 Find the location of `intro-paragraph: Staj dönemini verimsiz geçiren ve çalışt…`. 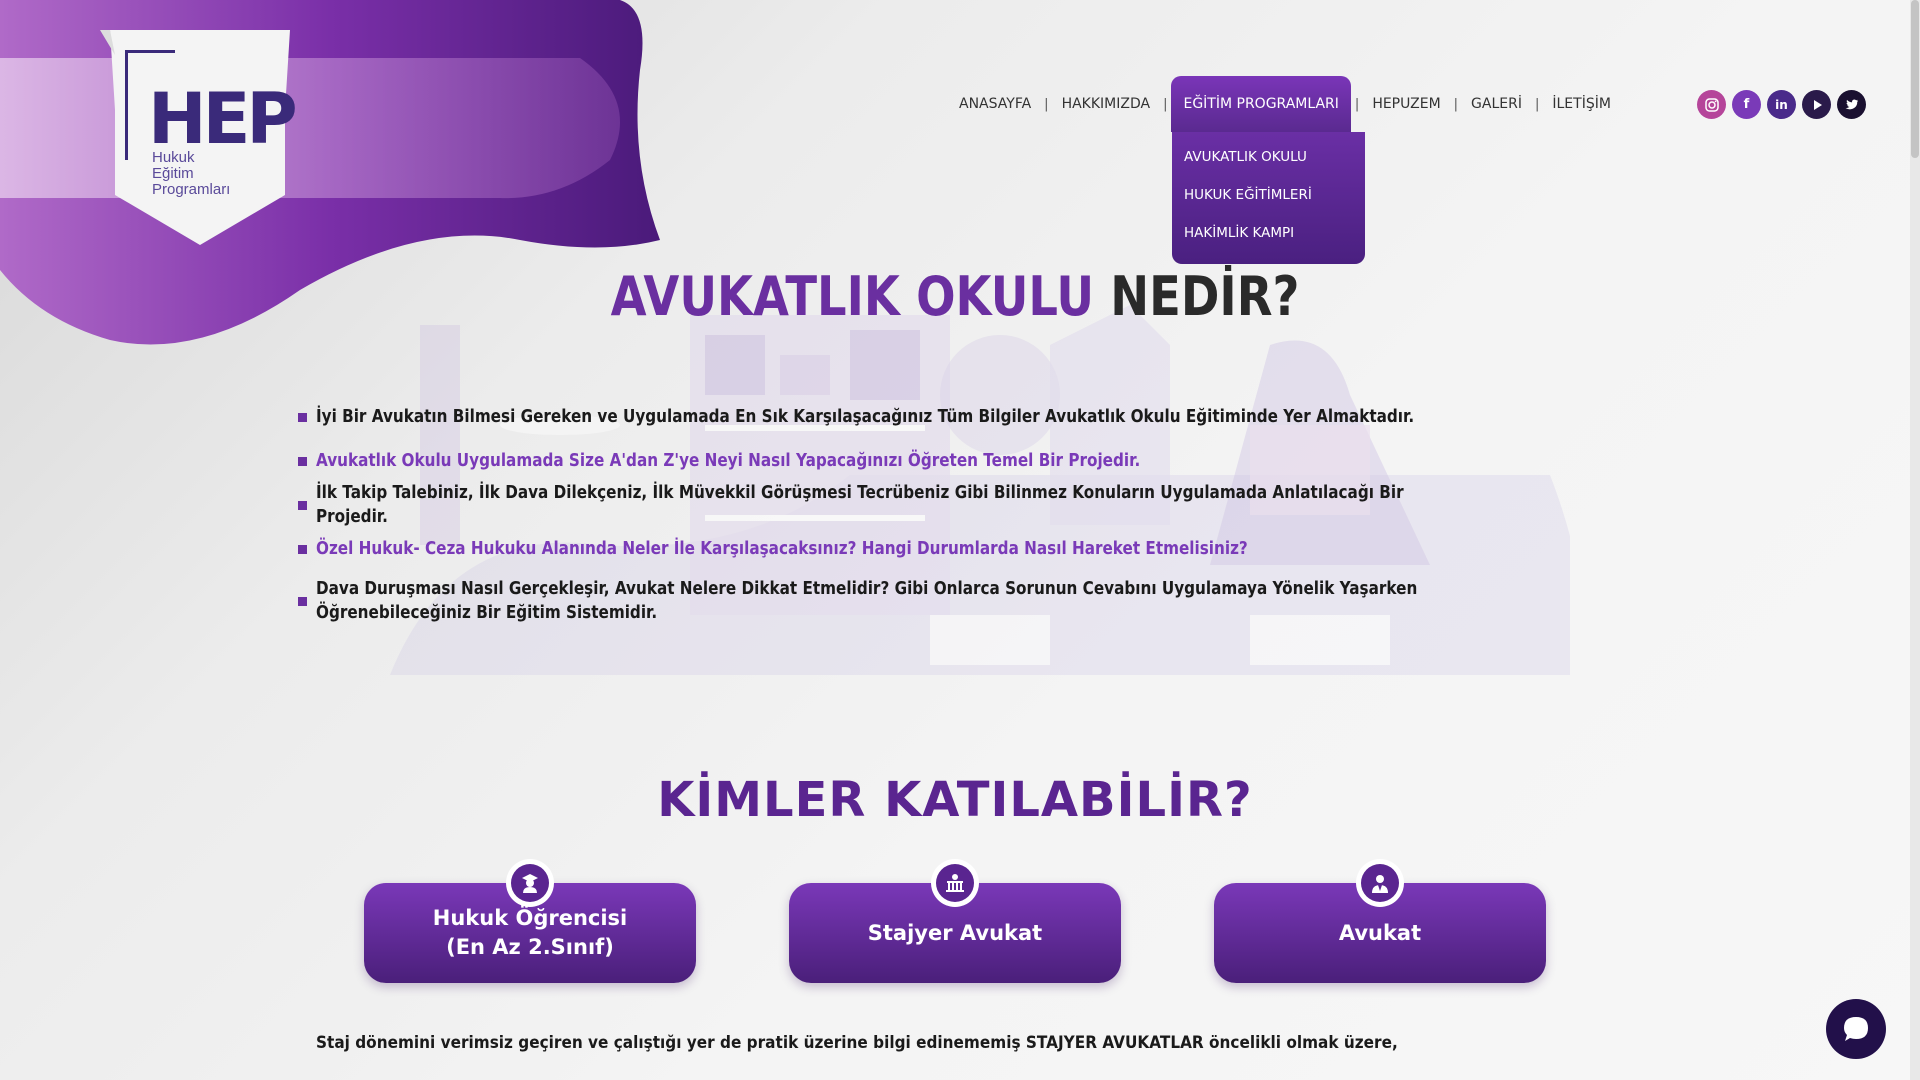

intro-paragraph: Staj dönemini verimsiz geçiren ve çalışt… is located at coordinates (857, 1043).